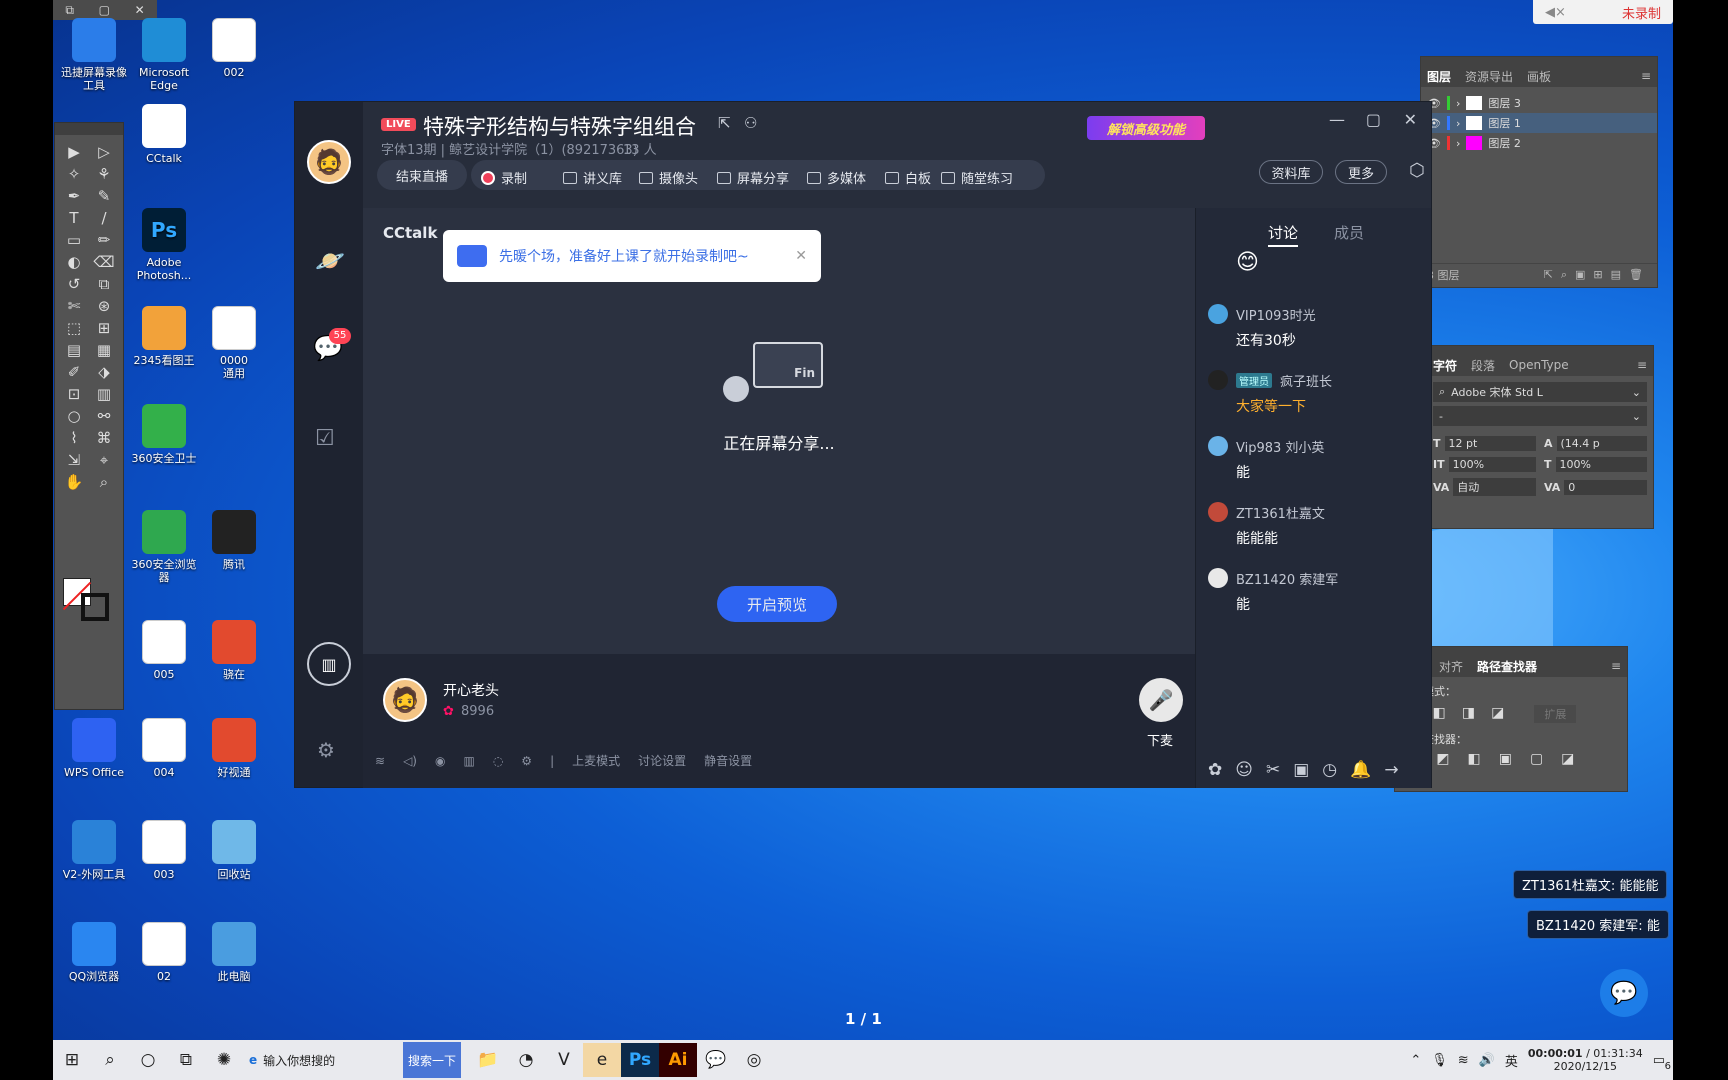 This screenshot has height=1080, width=1728. What do you see at coordinates (678, 1060) in the screenshot?
I see `illustrator-taskbar-icon: Ai` at bounding box center [678, 1060].